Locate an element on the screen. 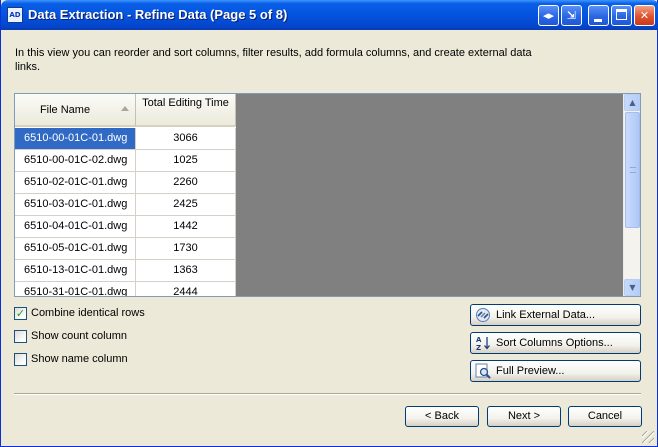  expand-arrows-icon: ◂▸ is located at coordinates (548, 15).